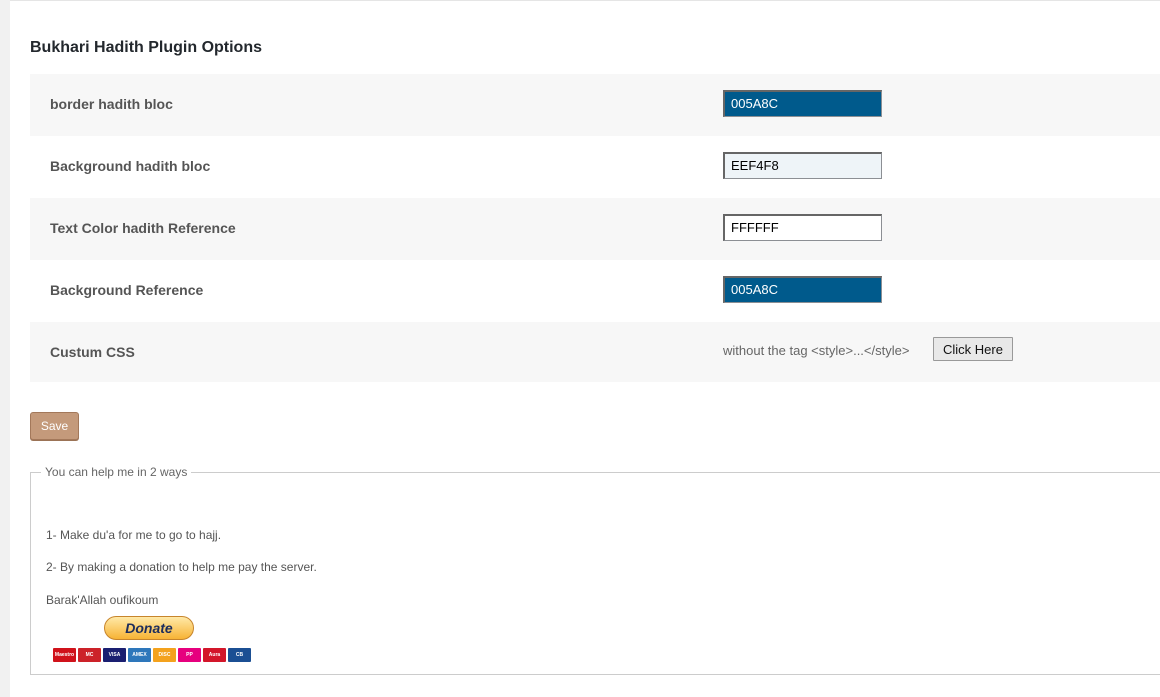 The image size is (1160, 697). Describe the element at coordinates (152, 655) in the screenshot. I see `payment-cards: Maestro MC VISA AMEX DISC PP Aura CB` at that location.